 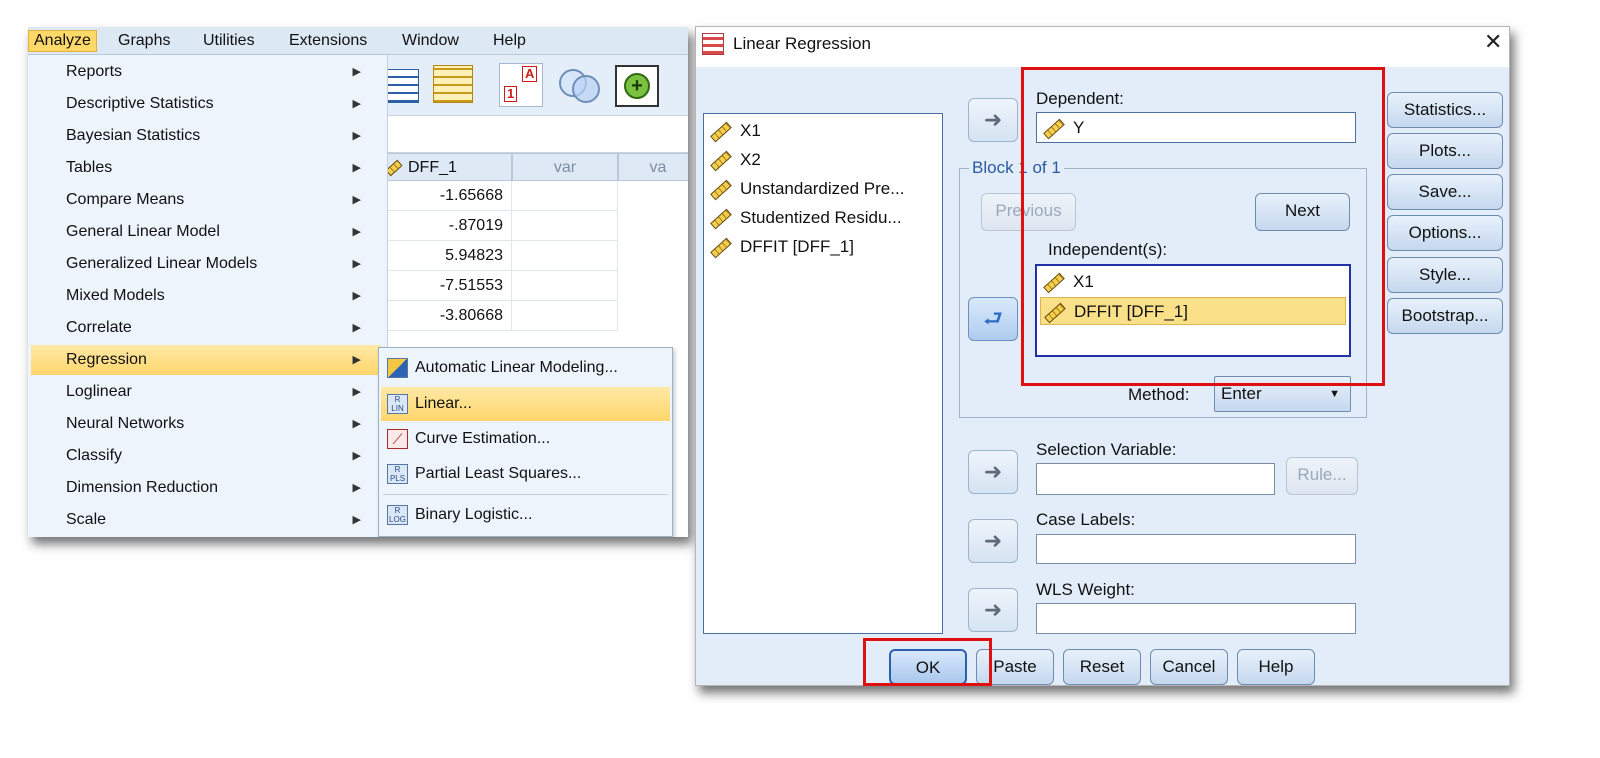 What do you see at coordinates (1155, 479) in the screenshot?
I see `selection-variable-field` at bounding box center [1155, 479].